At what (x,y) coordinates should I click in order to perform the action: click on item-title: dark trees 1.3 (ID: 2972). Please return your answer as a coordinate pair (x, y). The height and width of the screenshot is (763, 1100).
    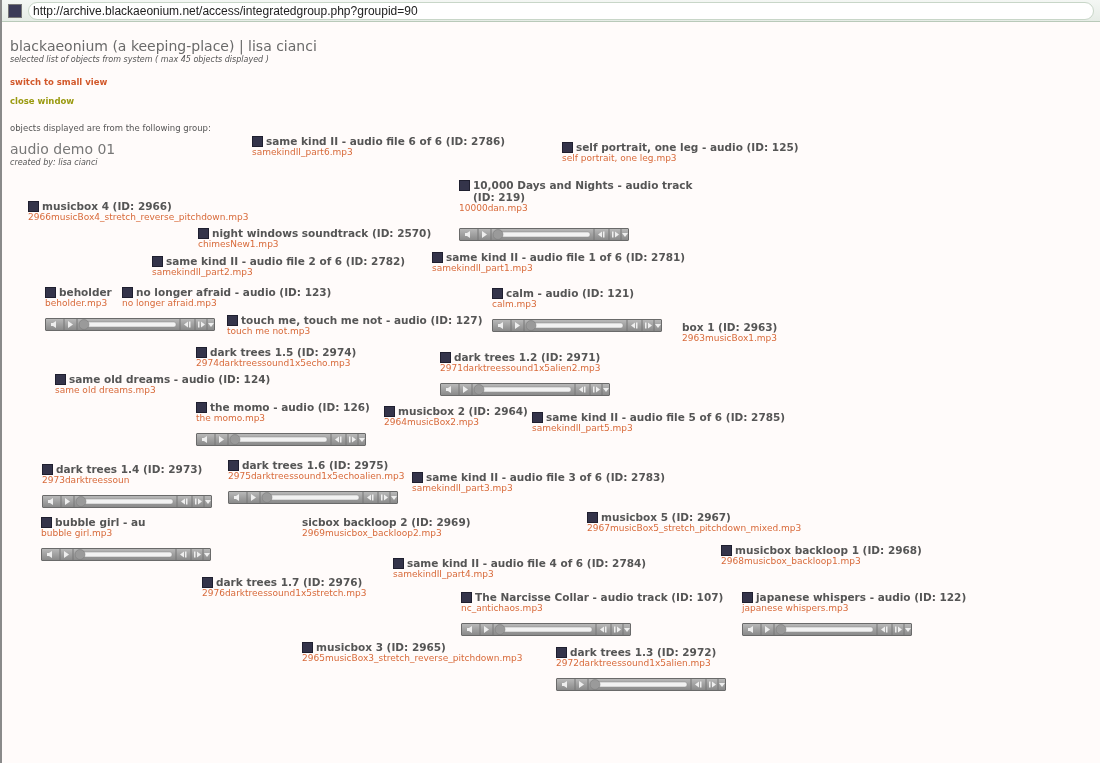
    Looking at the image, I should click on (643, 652).